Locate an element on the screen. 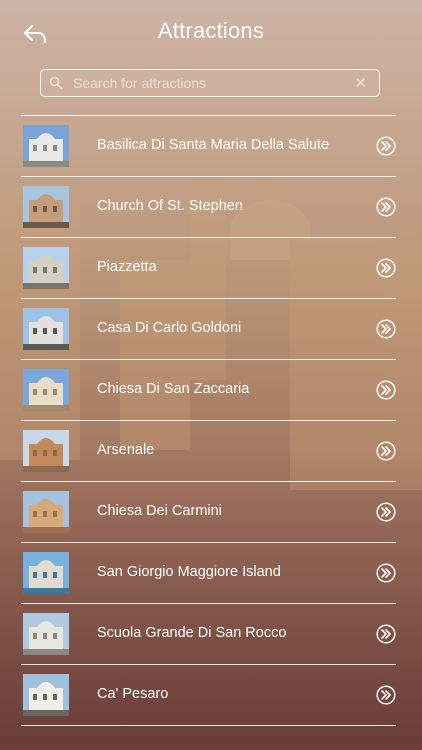 The height and width of the screenshot is (750, 422). list-item: Chiesa Di San Zaccaria is located at coordinates (208, 390).